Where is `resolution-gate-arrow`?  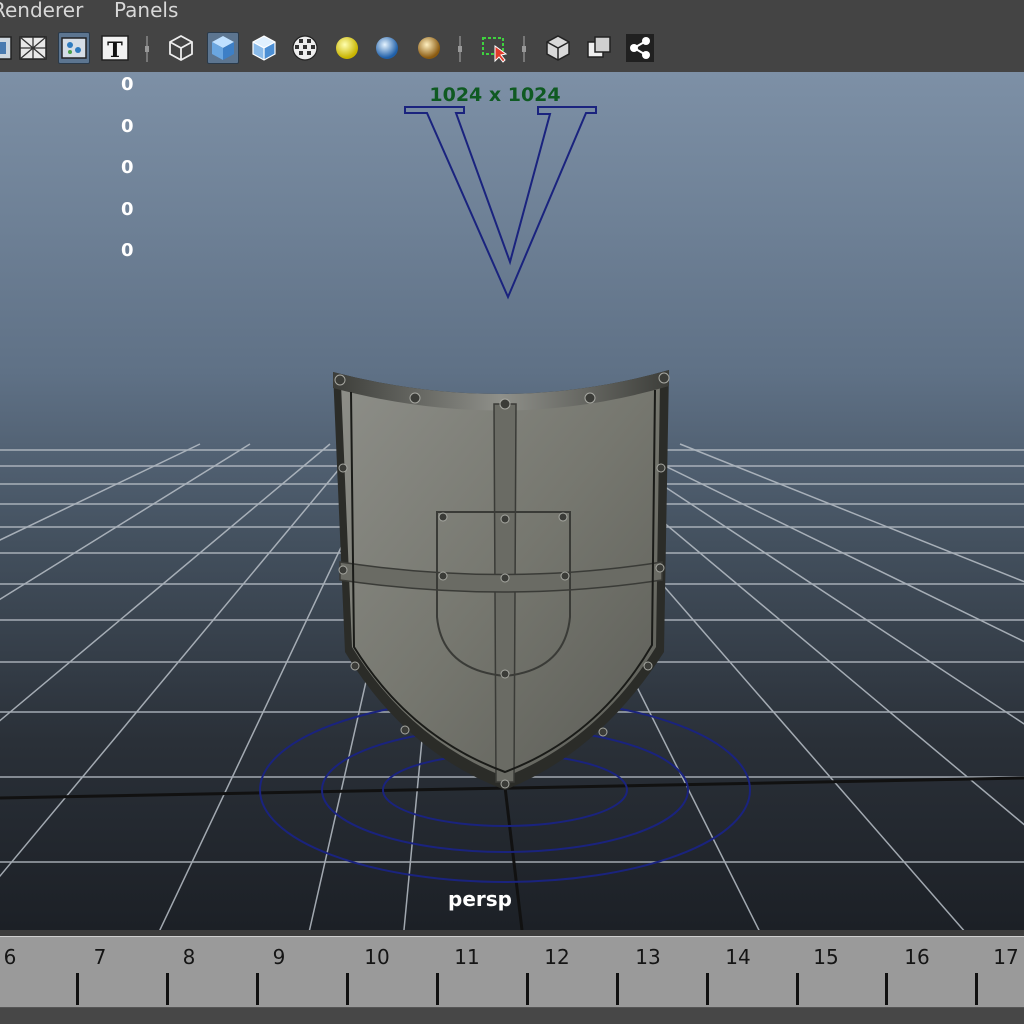 resolution-gate-arrow is located at coordinates (500, 203).